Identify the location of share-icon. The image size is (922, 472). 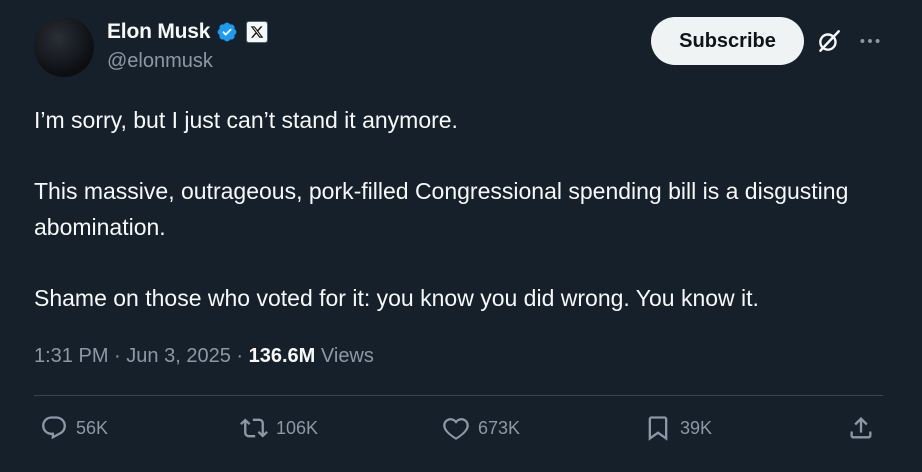
(861, 428).